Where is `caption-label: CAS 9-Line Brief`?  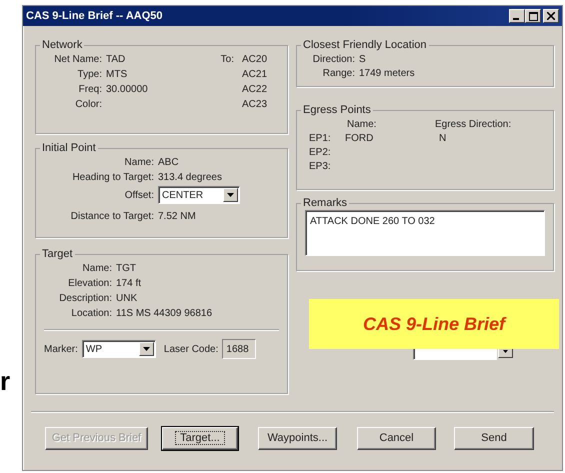
caption-label: CAS 9-Line Brief is located at coordinates (434, 324).